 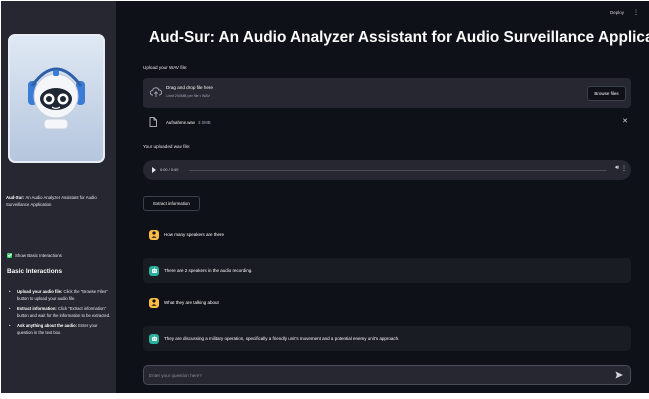 I want to click on play-icon, so click(x=154, y=170).